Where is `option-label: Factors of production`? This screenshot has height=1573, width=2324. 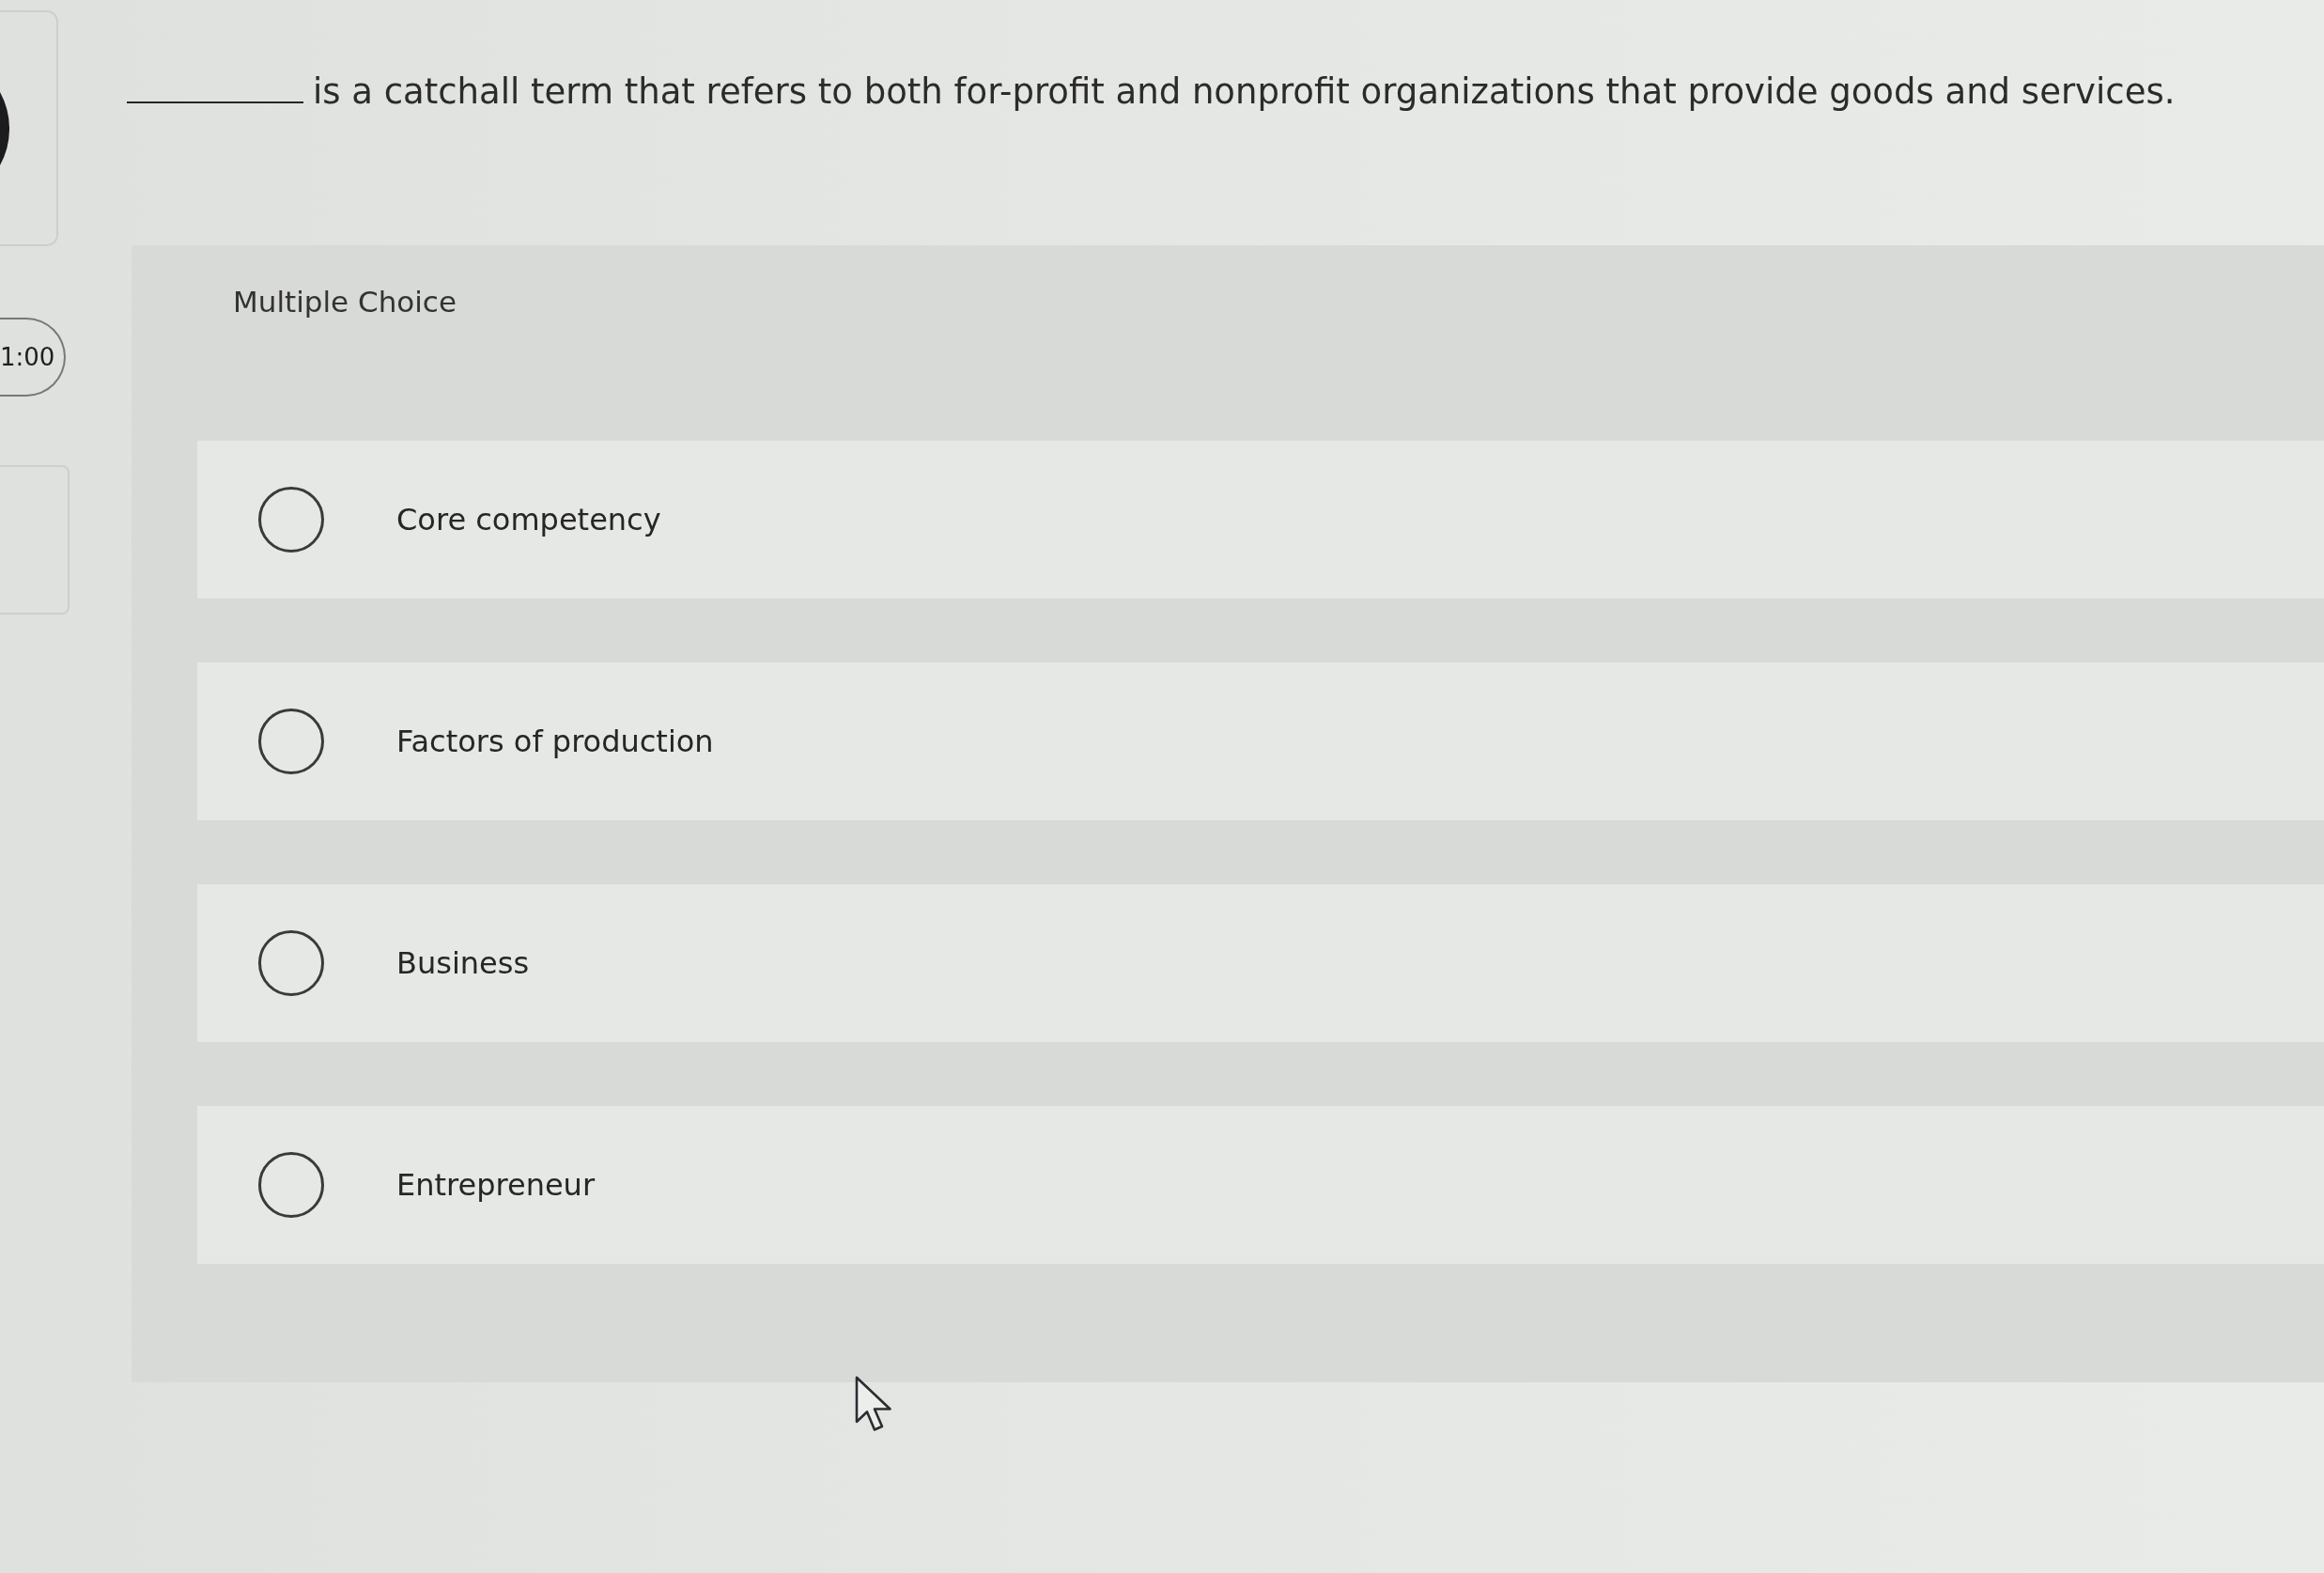 option-label: Factors of production is located at coordinates (555, 741).